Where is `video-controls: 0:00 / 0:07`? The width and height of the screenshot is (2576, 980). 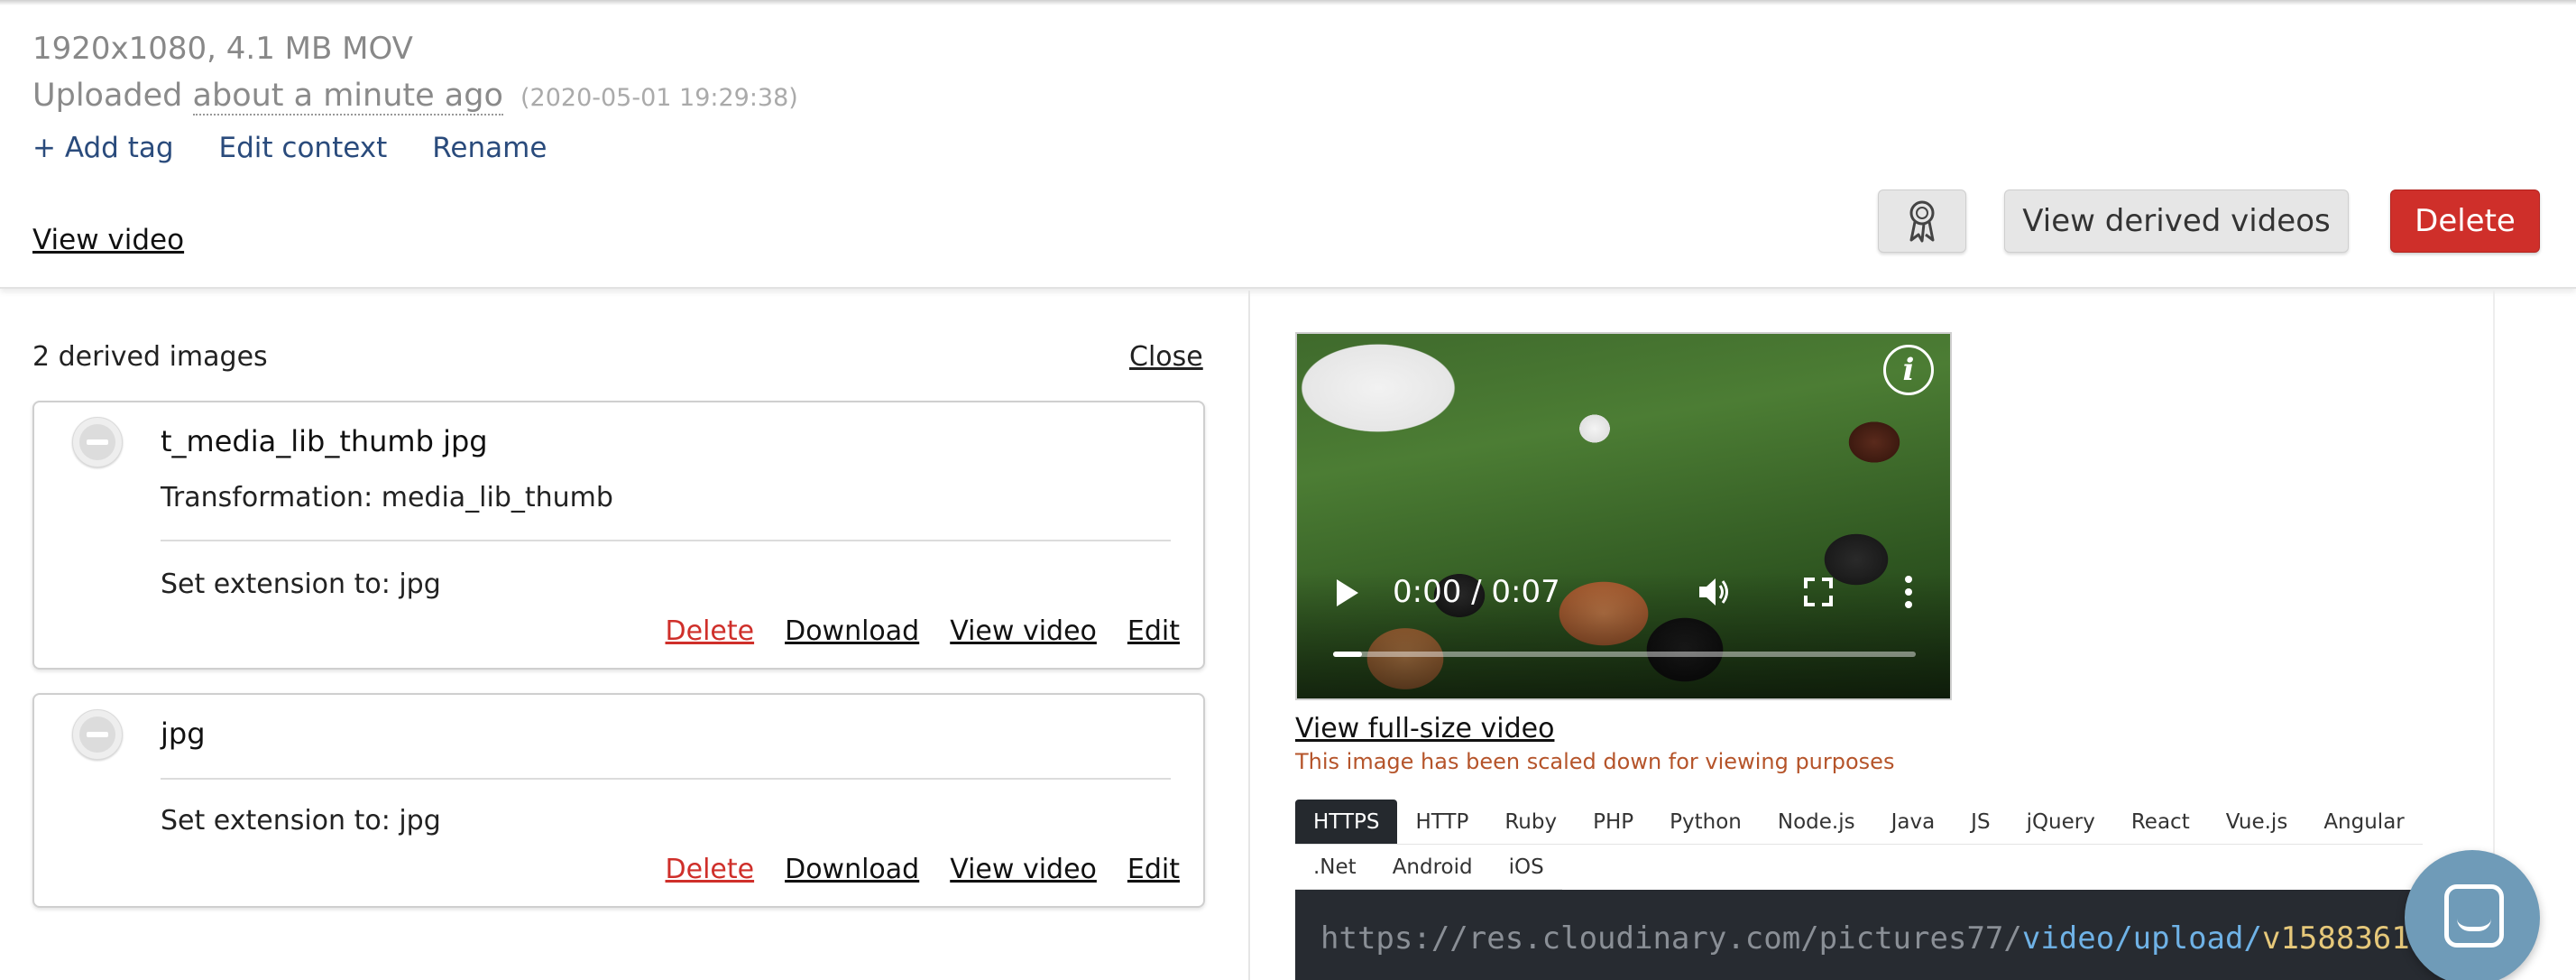
video-controls: 0:00 / 0:07 is located at coordinates (1625, 592).